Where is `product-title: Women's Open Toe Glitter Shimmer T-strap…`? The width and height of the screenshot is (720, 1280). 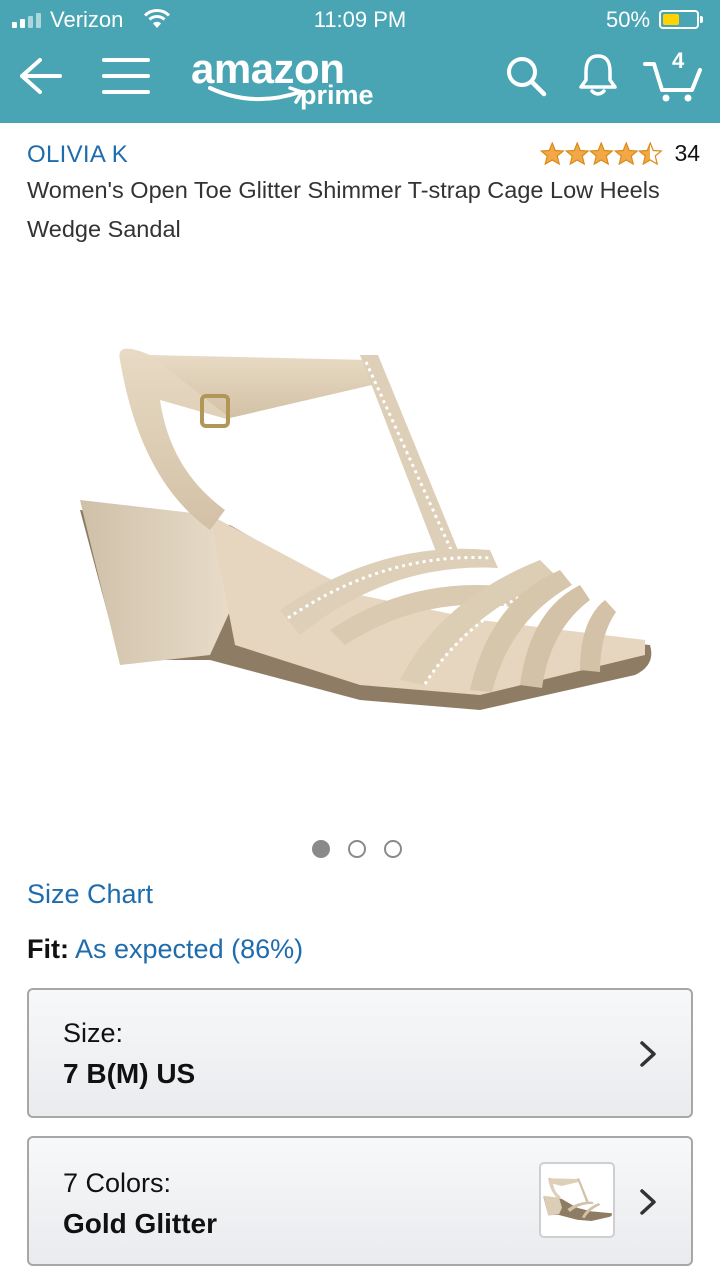 product-title: Women's Open Toe Glitter Shimmer T-strap… is located at coordinates (343, 209).